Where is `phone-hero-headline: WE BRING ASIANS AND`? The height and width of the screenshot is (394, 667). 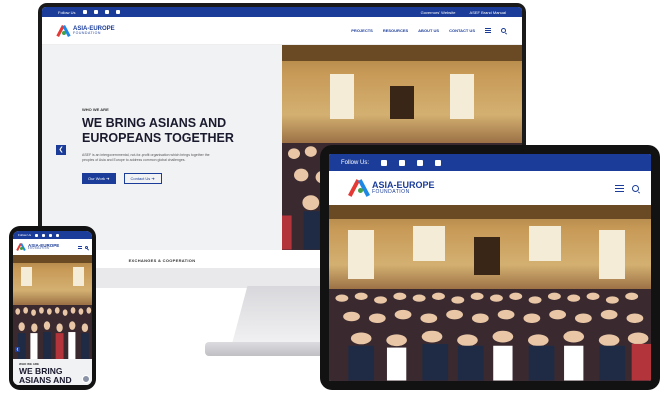 phone-hero-headline: WE BRING ASIANS AND is located at coordinates (45, 375).